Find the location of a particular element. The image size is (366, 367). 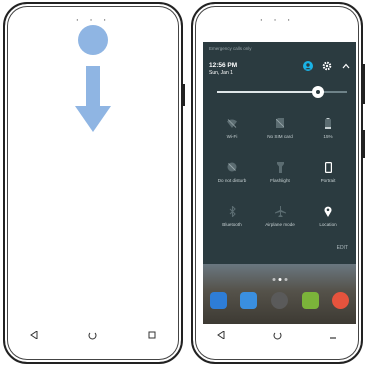

emergency-calls-notice: Emergency calls only is located at coordinates (230, 48).